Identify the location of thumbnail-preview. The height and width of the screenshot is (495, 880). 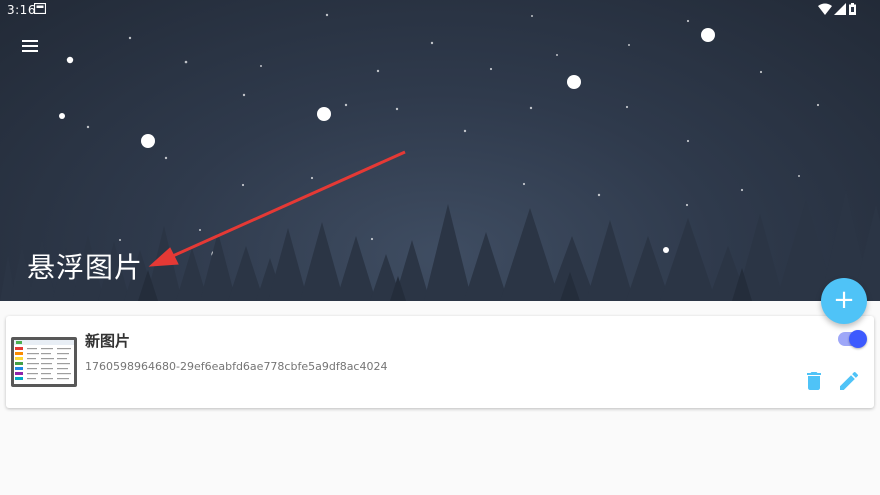
(44, 362).